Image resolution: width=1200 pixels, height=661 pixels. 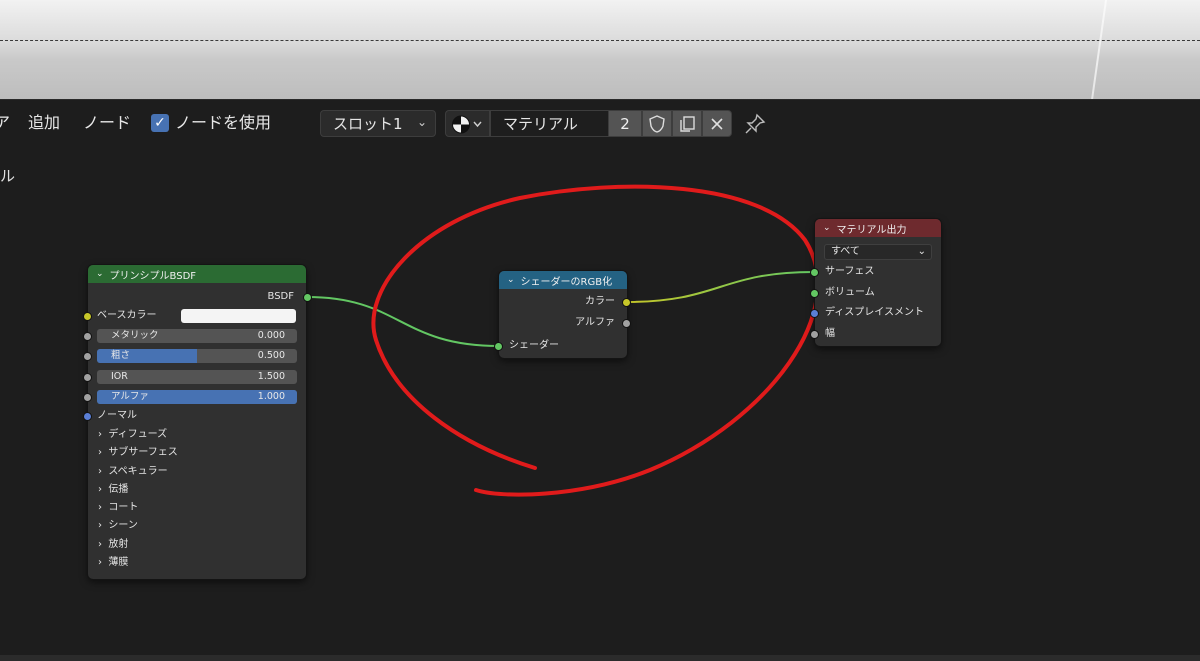 What do you see at coordinates (135, 335) in the screenshot?
I see `metallic-label: メタリック` at bounding box center [135, 335].